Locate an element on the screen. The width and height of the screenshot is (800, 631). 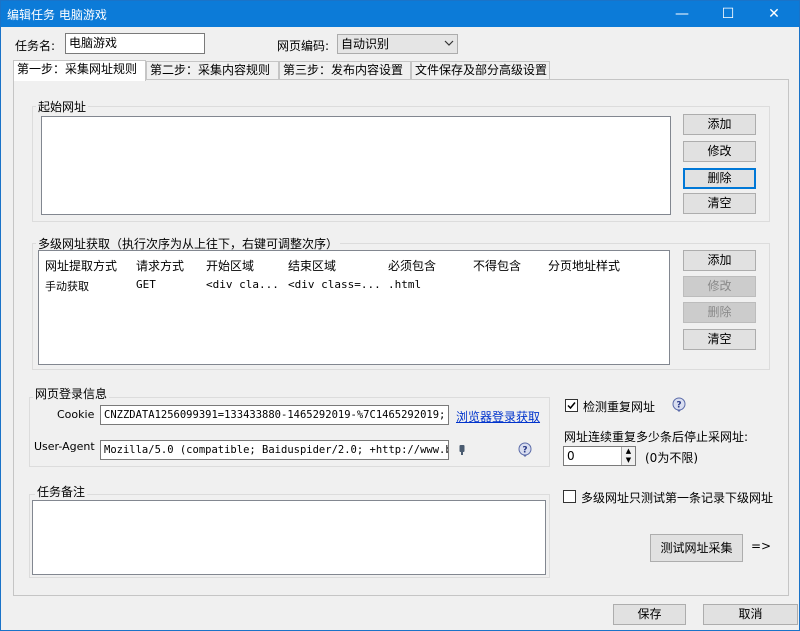
login-info-title: 网页登录信息 is located at coordinates (71, 393).